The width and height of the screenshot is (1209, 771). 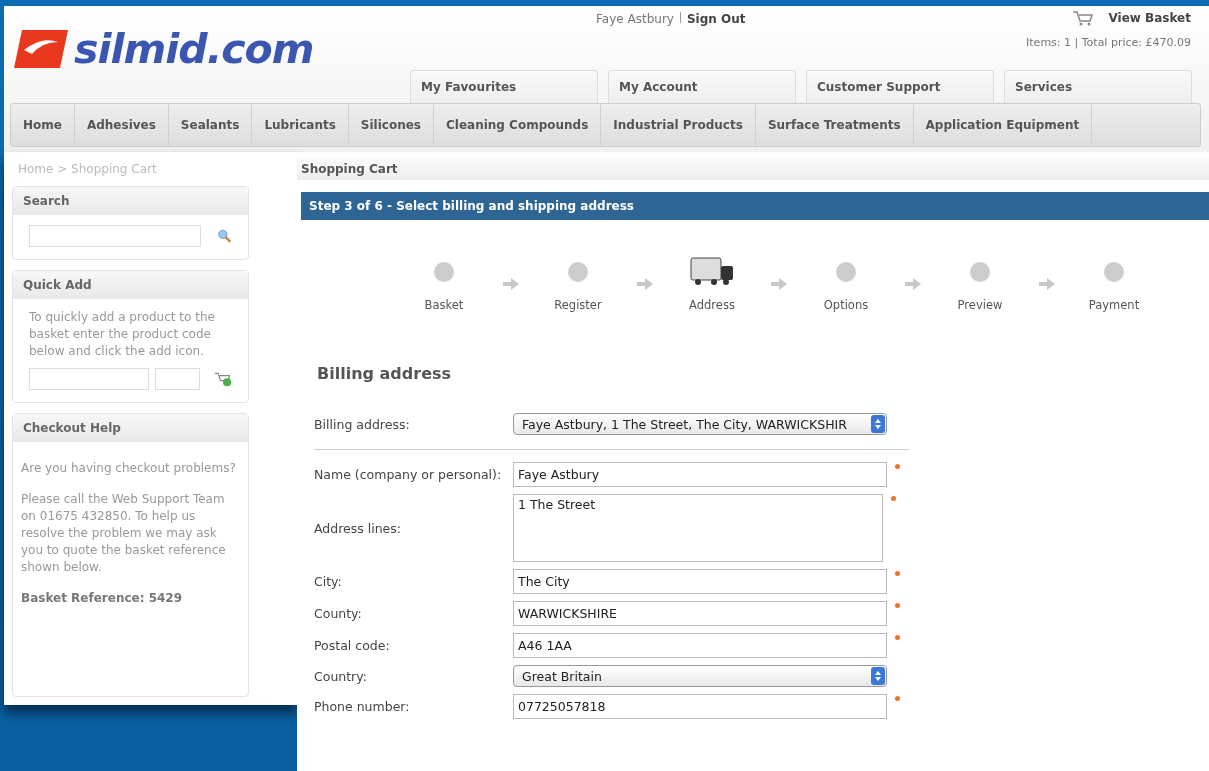 What do you see at coordinates (700, 424) in the screenshot?
I see `dropdown: Faye Astbury, 1 The Street, The City, WARWICKSHIR` at bounding box center [700, 424].